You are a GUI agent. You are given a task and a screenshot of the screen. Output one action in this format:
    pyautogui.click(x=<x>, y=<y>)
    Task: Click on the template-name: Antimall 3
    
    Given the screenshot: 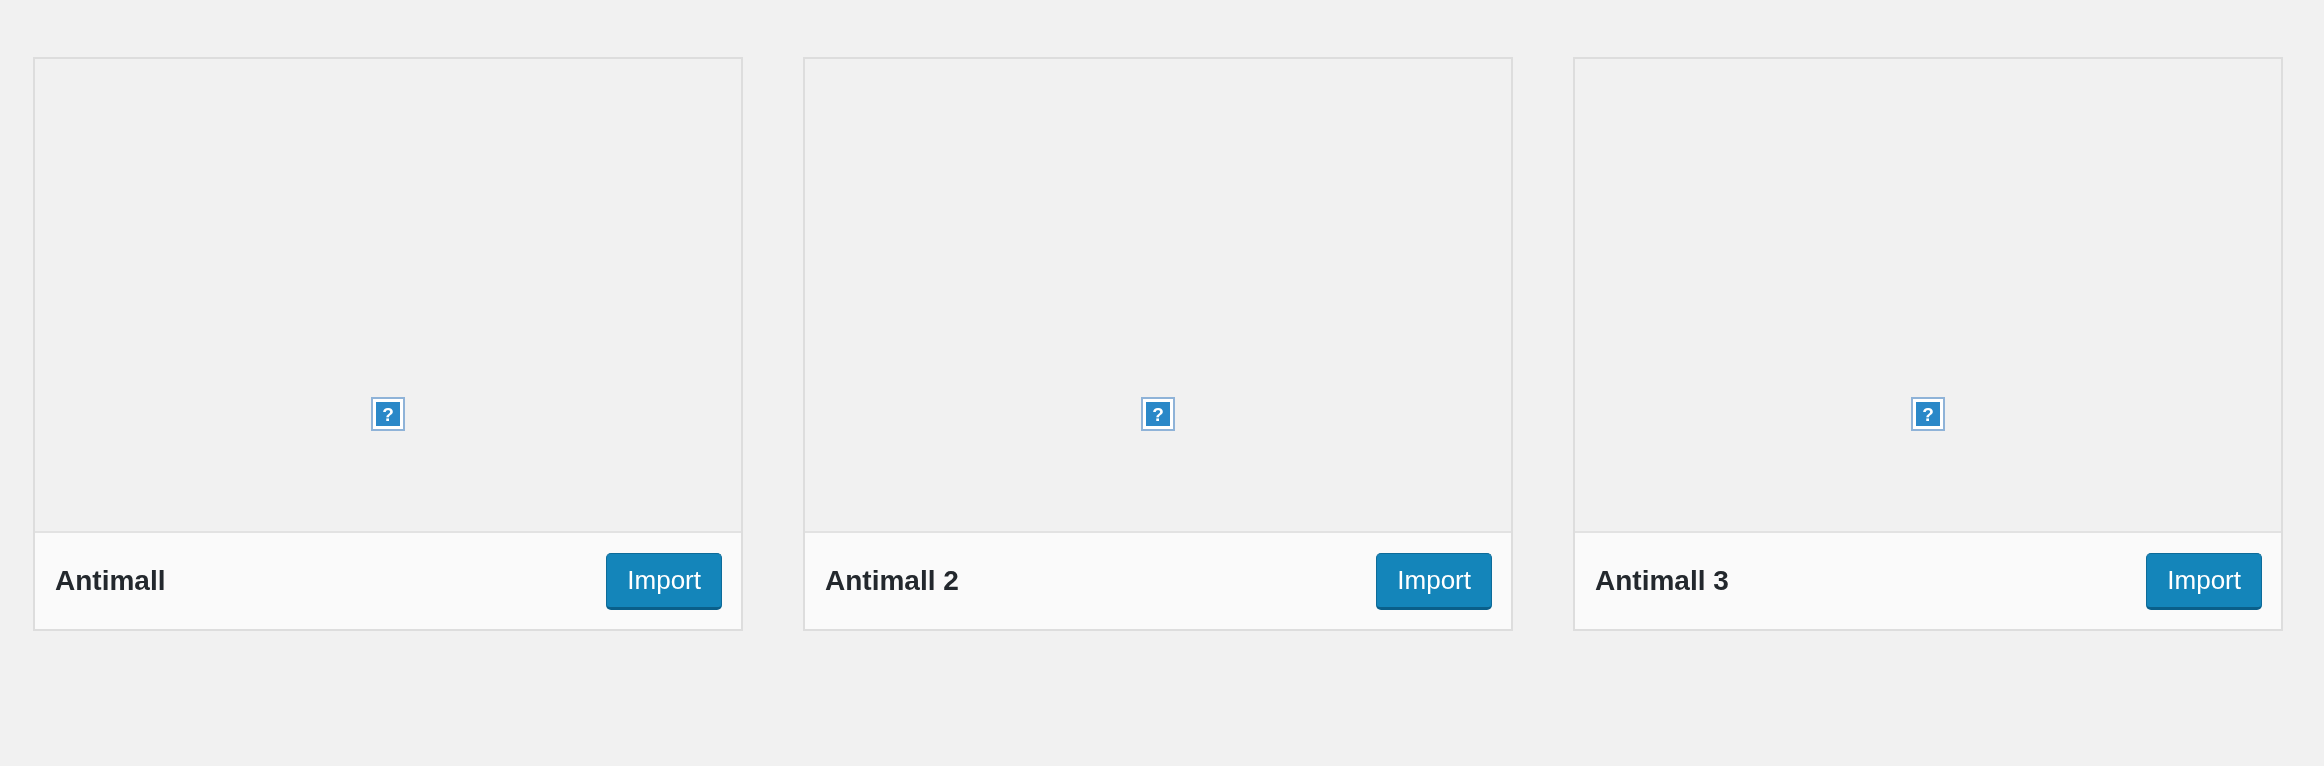 What is the action you would take?
    pyautogui.click(x=1662, y=581)
    